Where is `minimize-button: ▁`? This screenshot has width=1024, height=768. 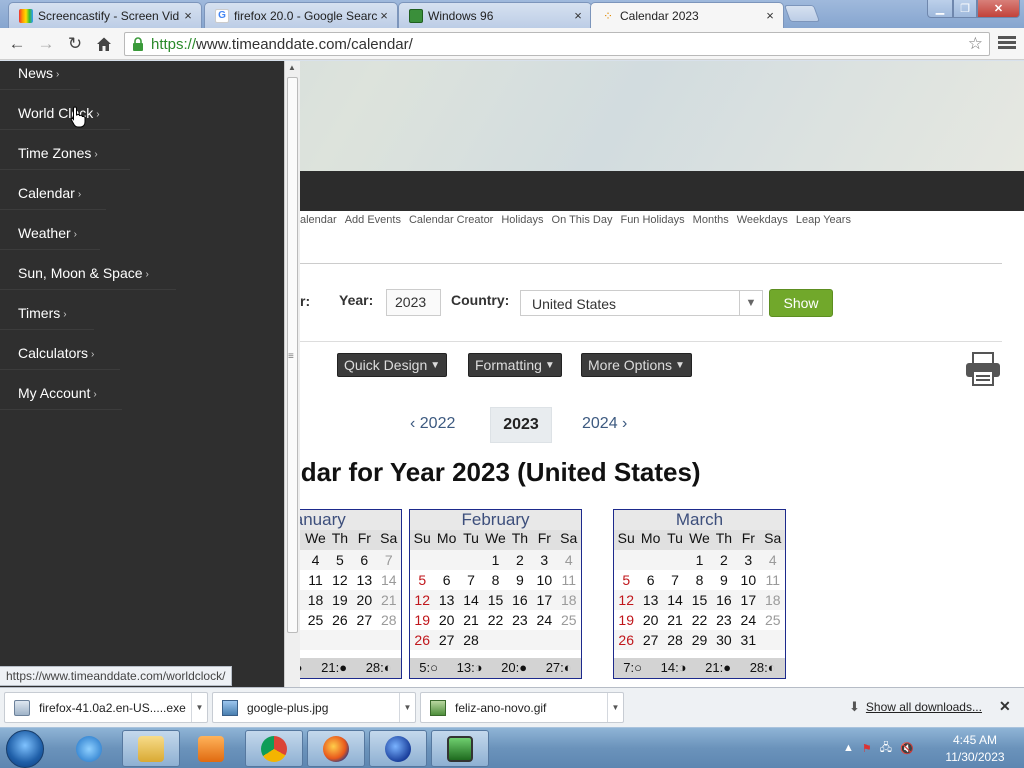
minimize-button: ▁ is located at coordinates (940, 9).